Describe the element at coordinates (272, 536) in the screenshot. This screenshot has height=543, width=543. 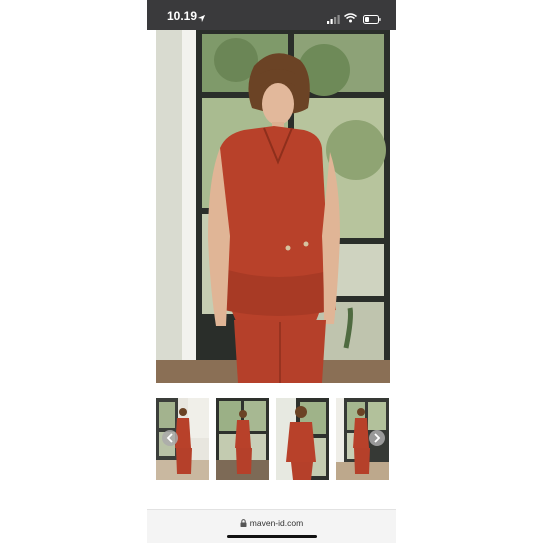
I see `home-indicator` at that location.